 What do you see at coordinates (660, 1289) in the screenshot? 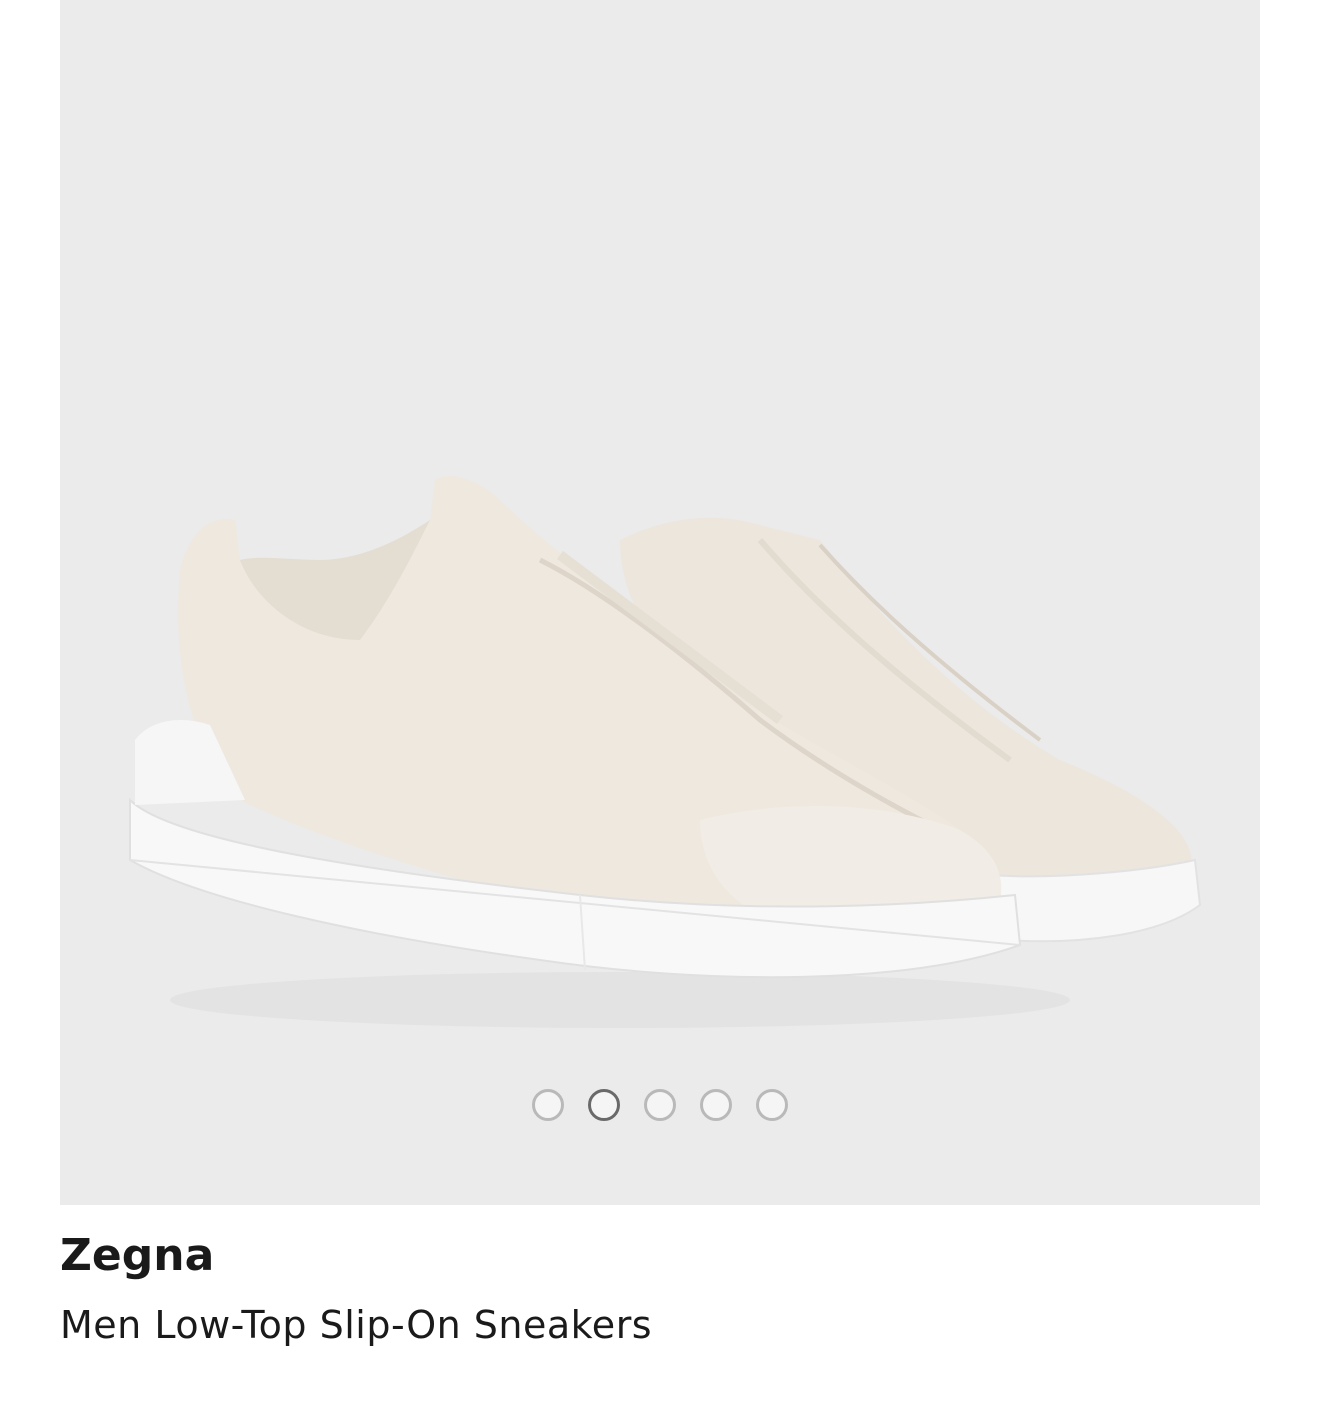
I see `product-info: Zegna Men Low-Top Slip-On Sneakers` at bounding box center [660, 1289].